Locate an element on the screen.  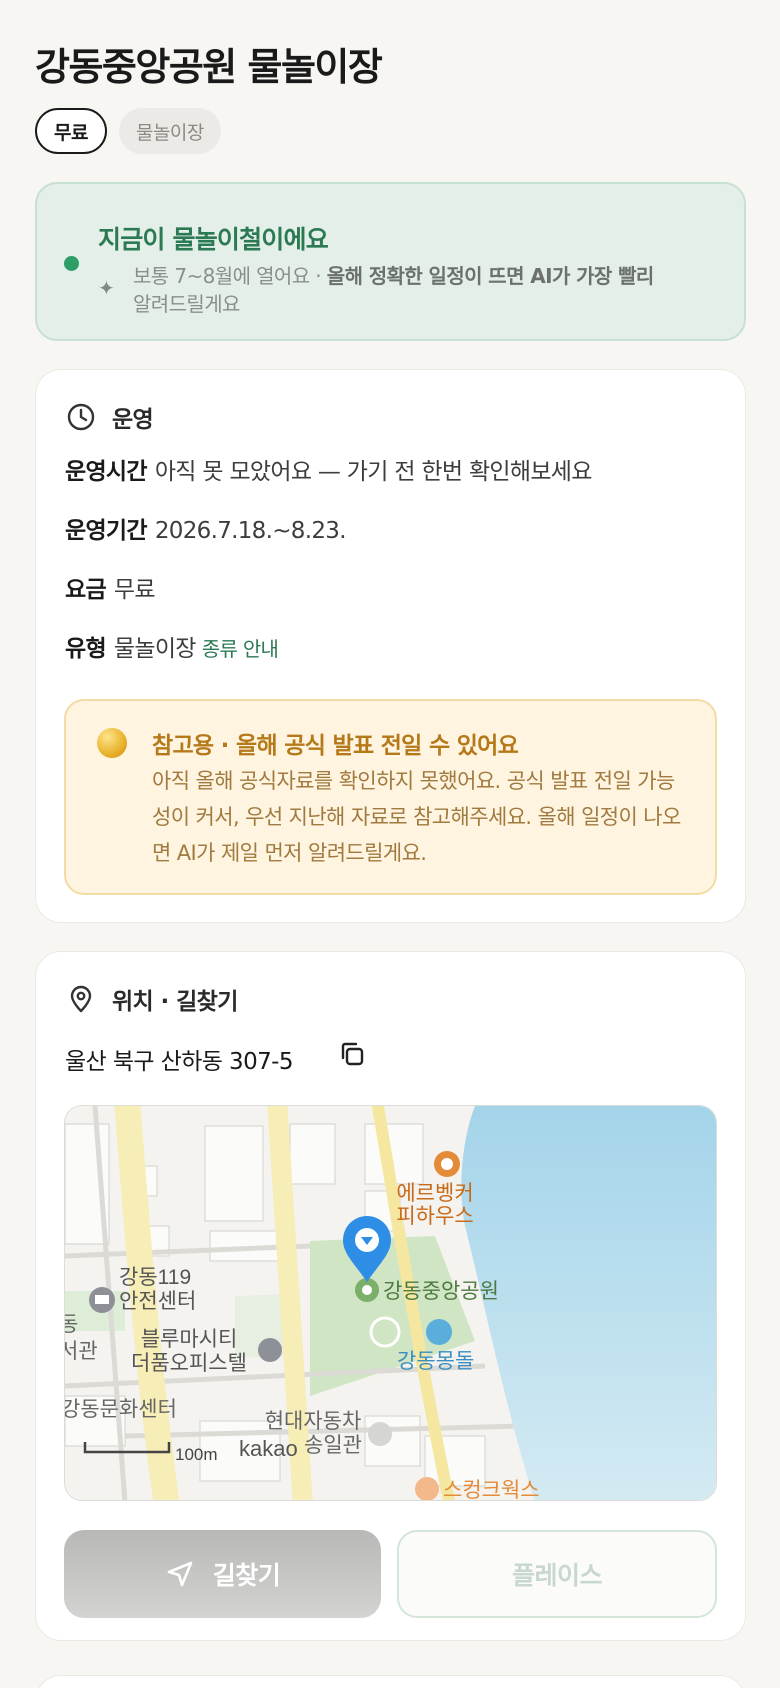
page-title: 강동중앙공원 물놀이장 is located at coordinates (209, 67).